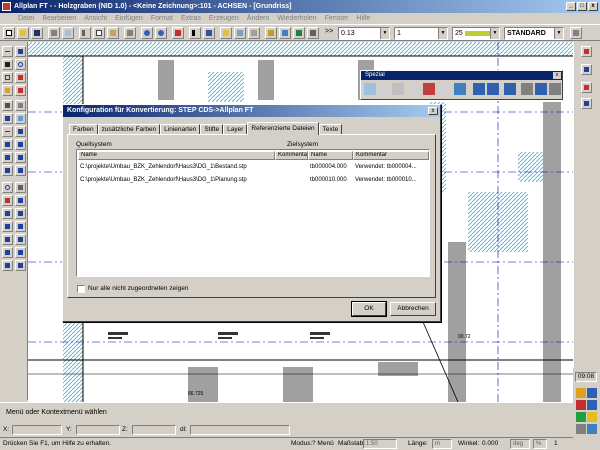 The image size is (600, 450). I want to click on open-folder-icon, so click(23, 33).